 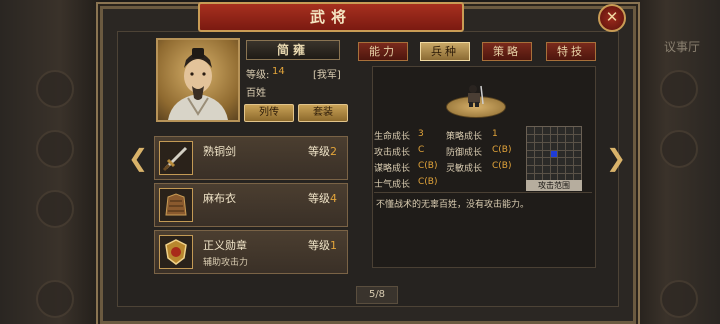 What do you see at coordinates (269, 113) in the screenshot?
I see `biography-button: 列传` at bounding box center [269, 113].